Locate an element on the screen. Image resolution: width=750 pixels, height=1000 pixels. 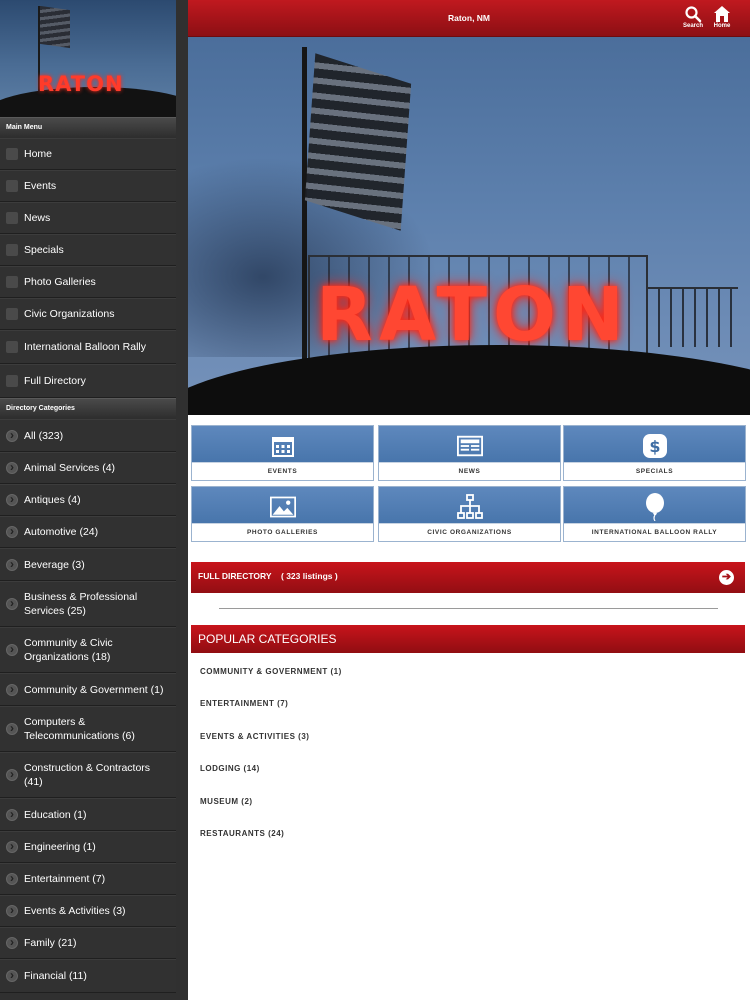
tile-civic-organizations: CIVIC ORGANIZATIONS is located at coordinates (469, 514).